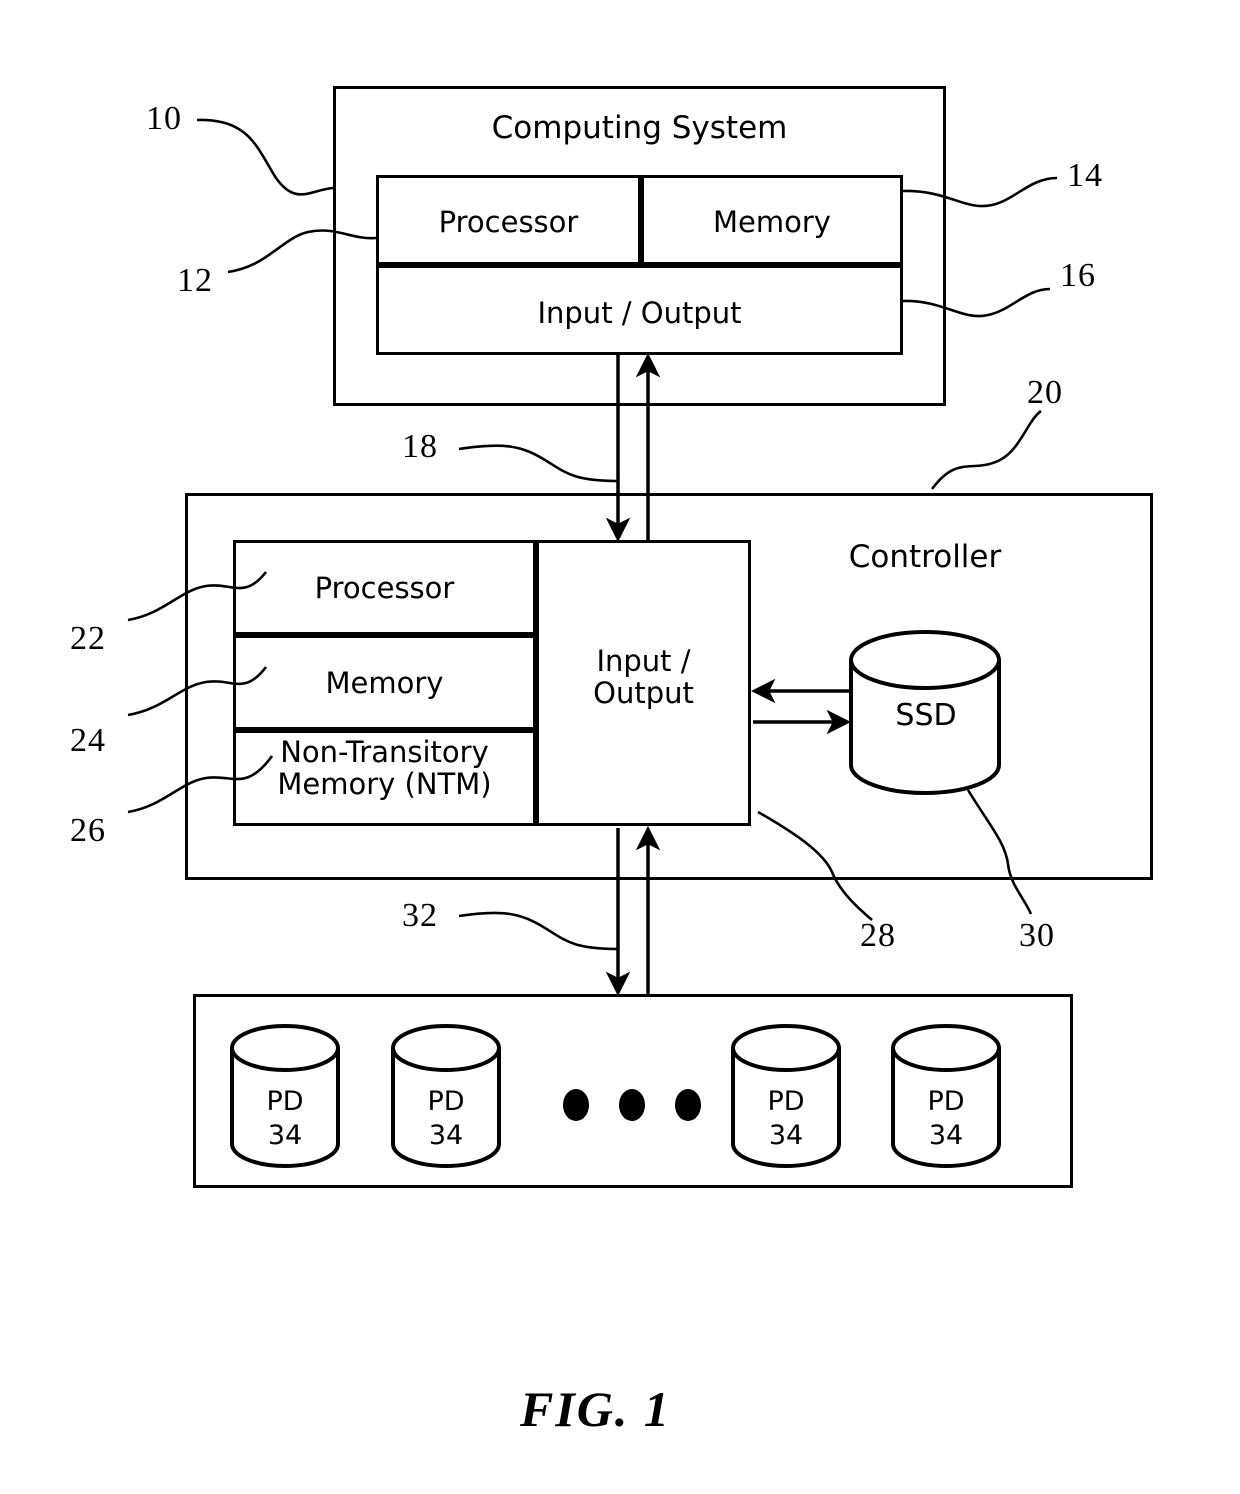  What do you see at coordinates (420, 915) in the screenshot?
I see `ref-numeral-32: 32` at bounding box center [420, 915].